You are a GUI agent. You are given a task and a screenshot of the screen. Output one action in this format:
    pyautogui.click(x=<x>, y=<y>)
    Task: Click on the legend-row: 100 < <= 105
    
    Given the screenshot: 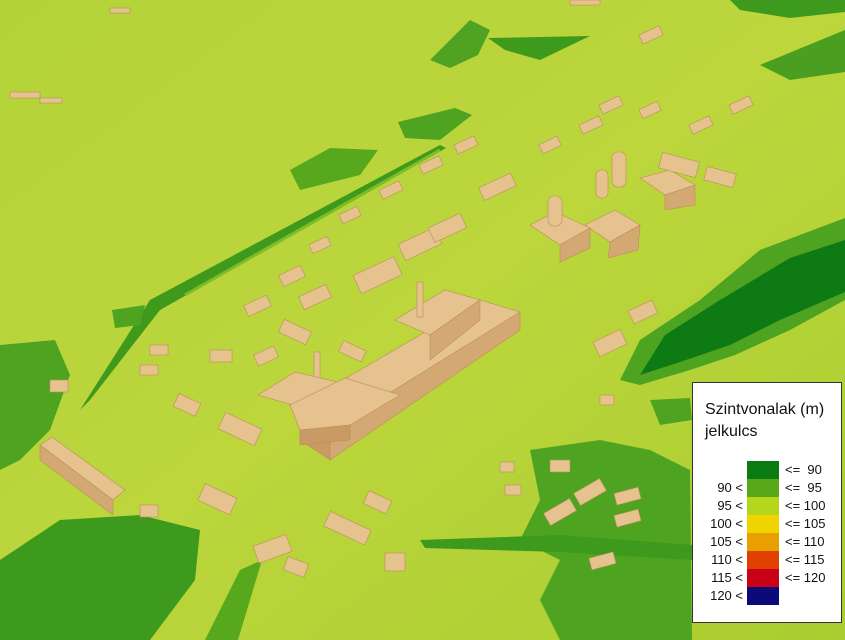 What is the action you would take?
    pyautogui.click(x=768, y=524)
    